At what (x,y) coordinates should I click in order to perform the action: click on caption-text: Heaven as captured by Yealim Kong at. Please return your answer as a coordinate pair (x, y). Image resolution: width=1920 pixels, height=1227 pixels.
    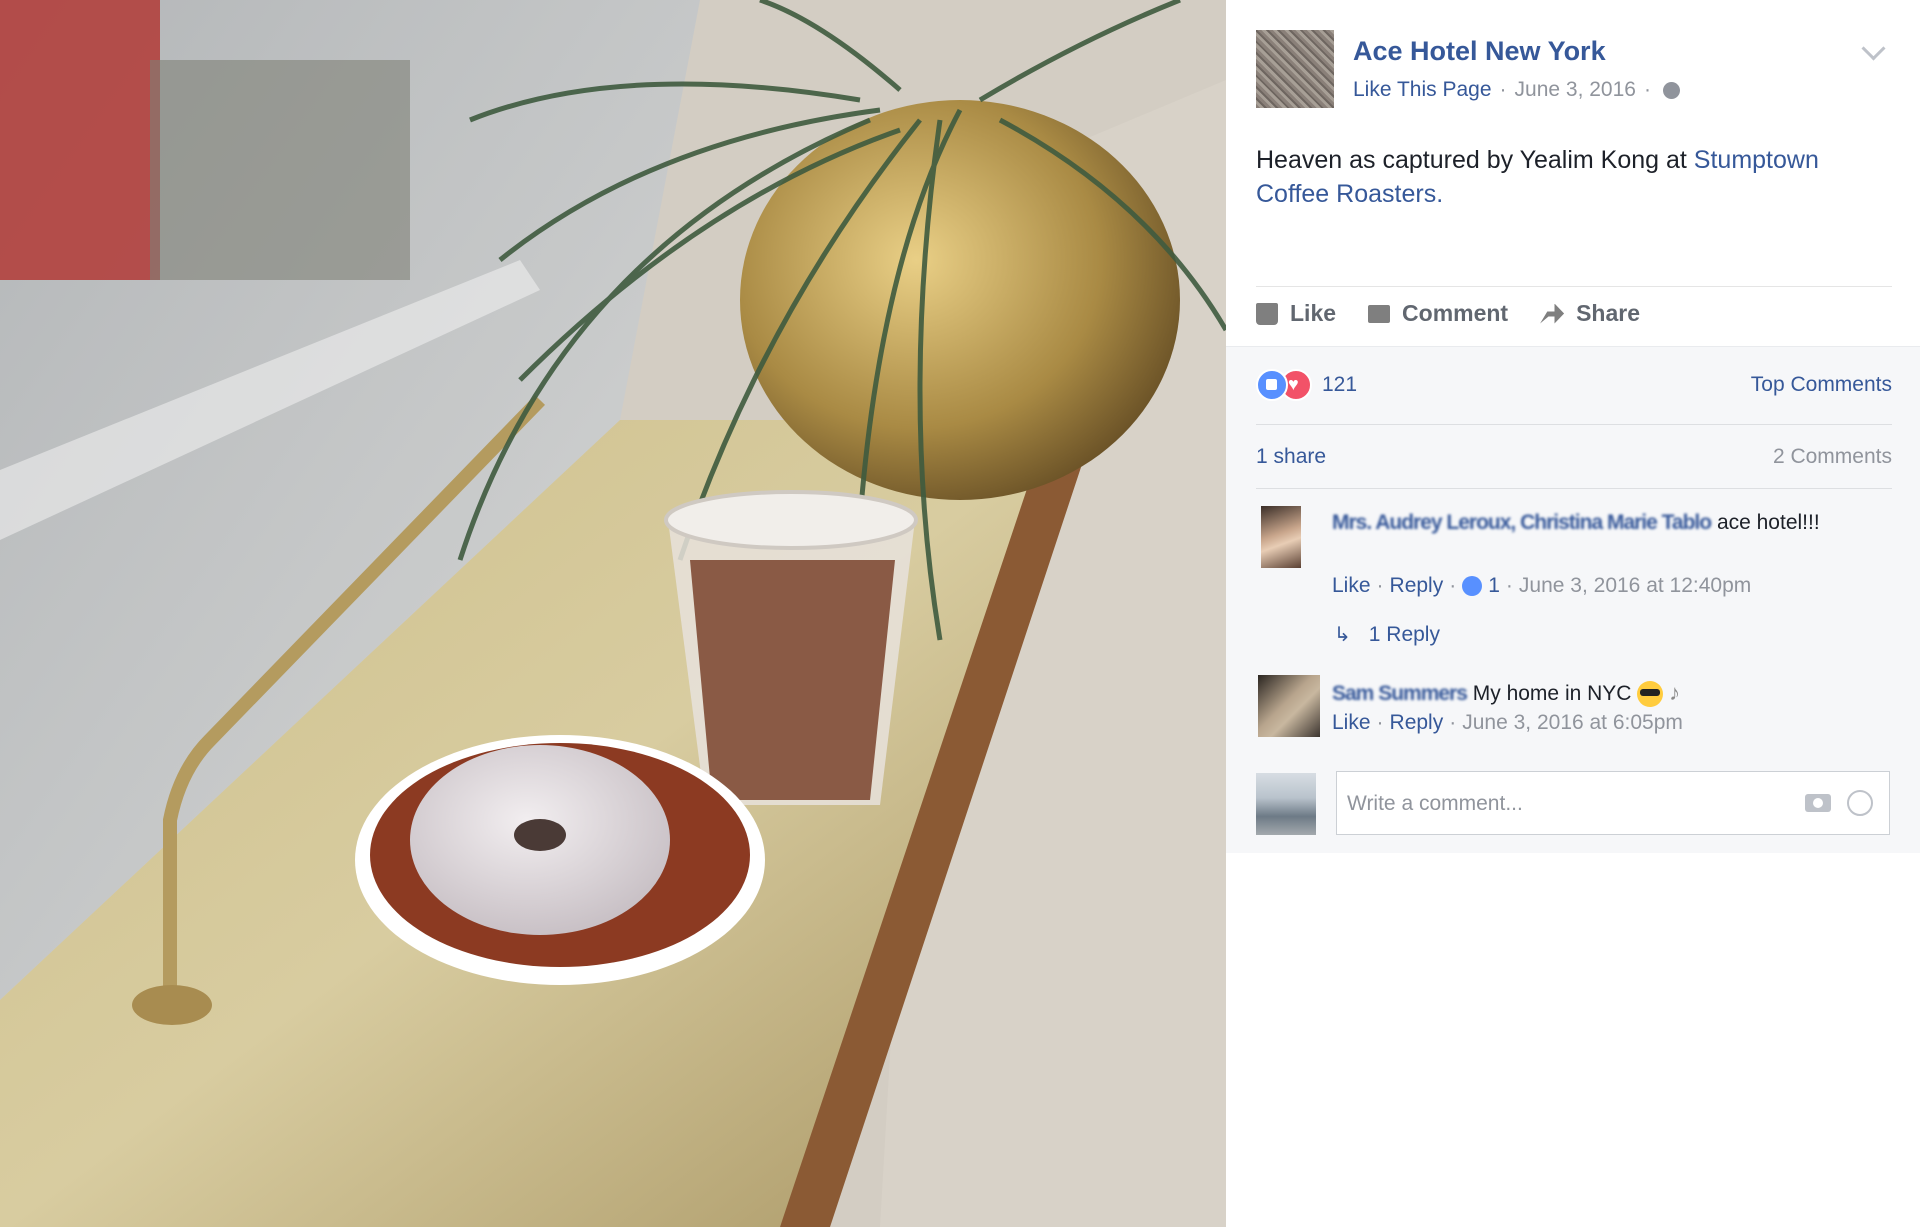
    Looking at the image, I should click on (1475, 160).